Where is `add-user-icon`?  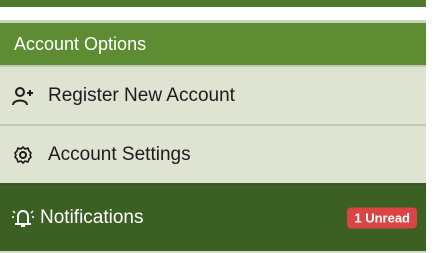
add-user-icon is located at coordinates (23, 96).